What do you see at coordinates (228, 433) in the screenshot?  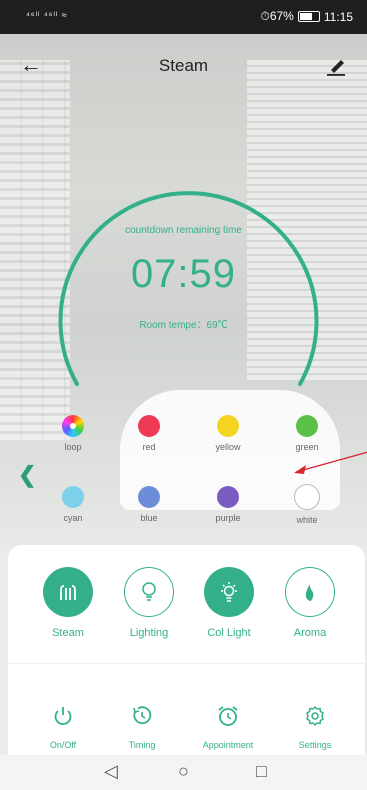 I see `color-yellow: yellow` at bounding box center [228, 433].